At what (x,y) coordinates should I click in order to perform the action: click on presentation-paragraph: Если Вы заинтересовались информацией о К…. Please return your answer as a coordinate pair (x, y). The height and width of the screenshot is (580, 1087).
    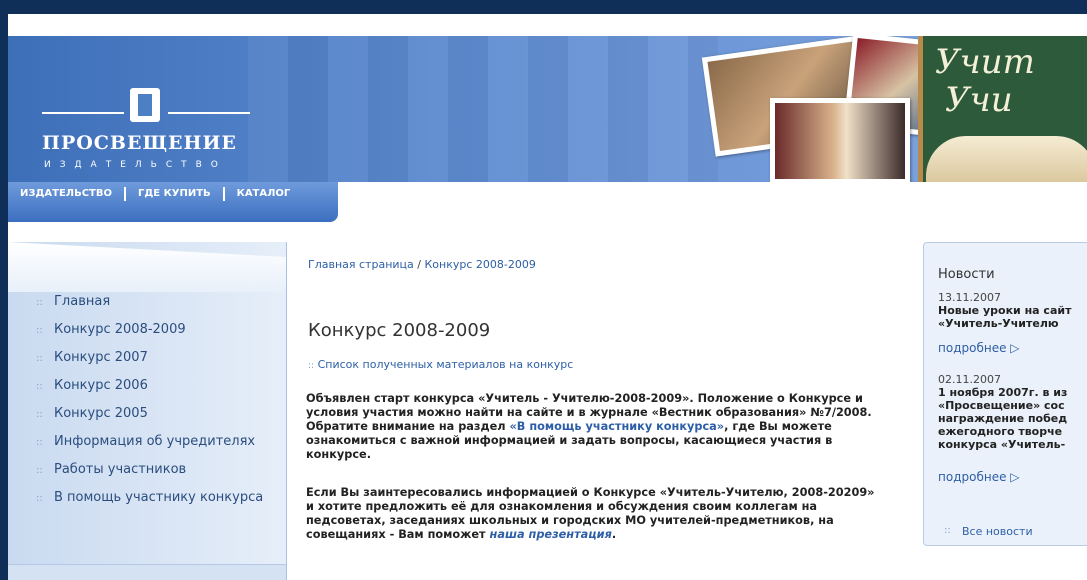
    Looking at the image, I should click on (596, 514).